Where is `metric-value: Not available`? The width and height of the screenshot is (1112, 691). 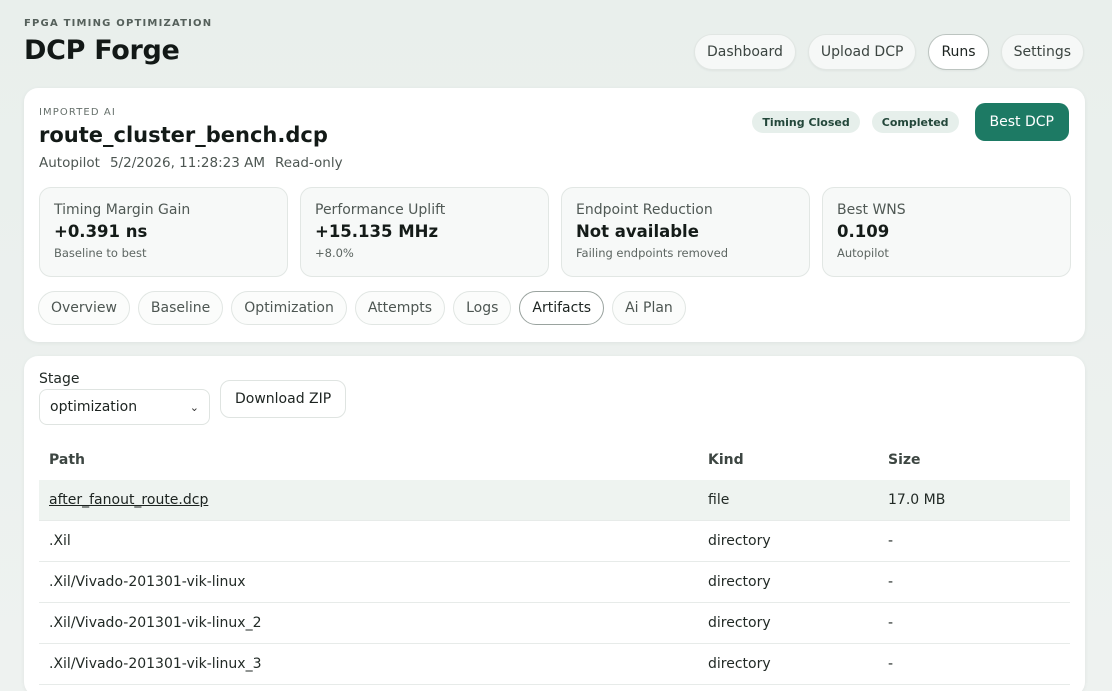 metric-value: Not available is located at coordinates (637, 231).